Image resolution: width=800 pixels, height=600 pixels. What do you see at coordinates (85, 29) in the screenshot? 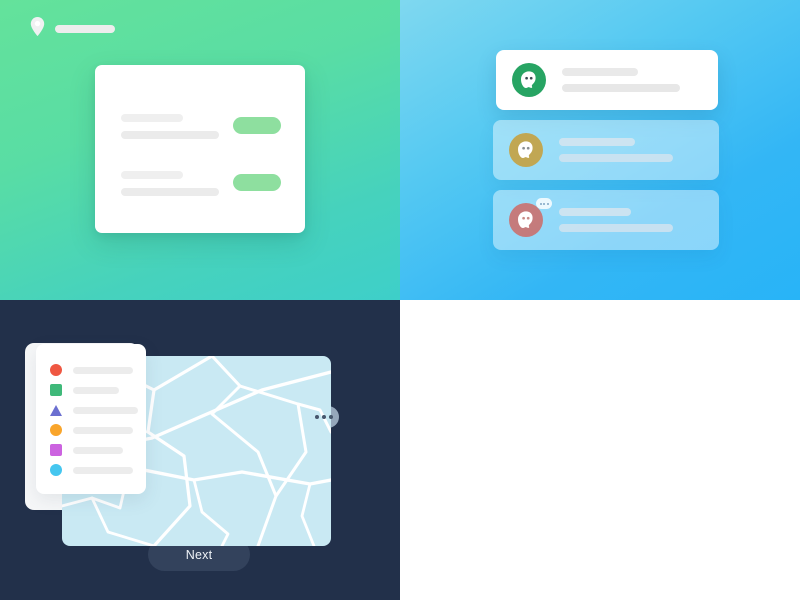
I see `map-title-placeholder` at bounding box center [85, 29].